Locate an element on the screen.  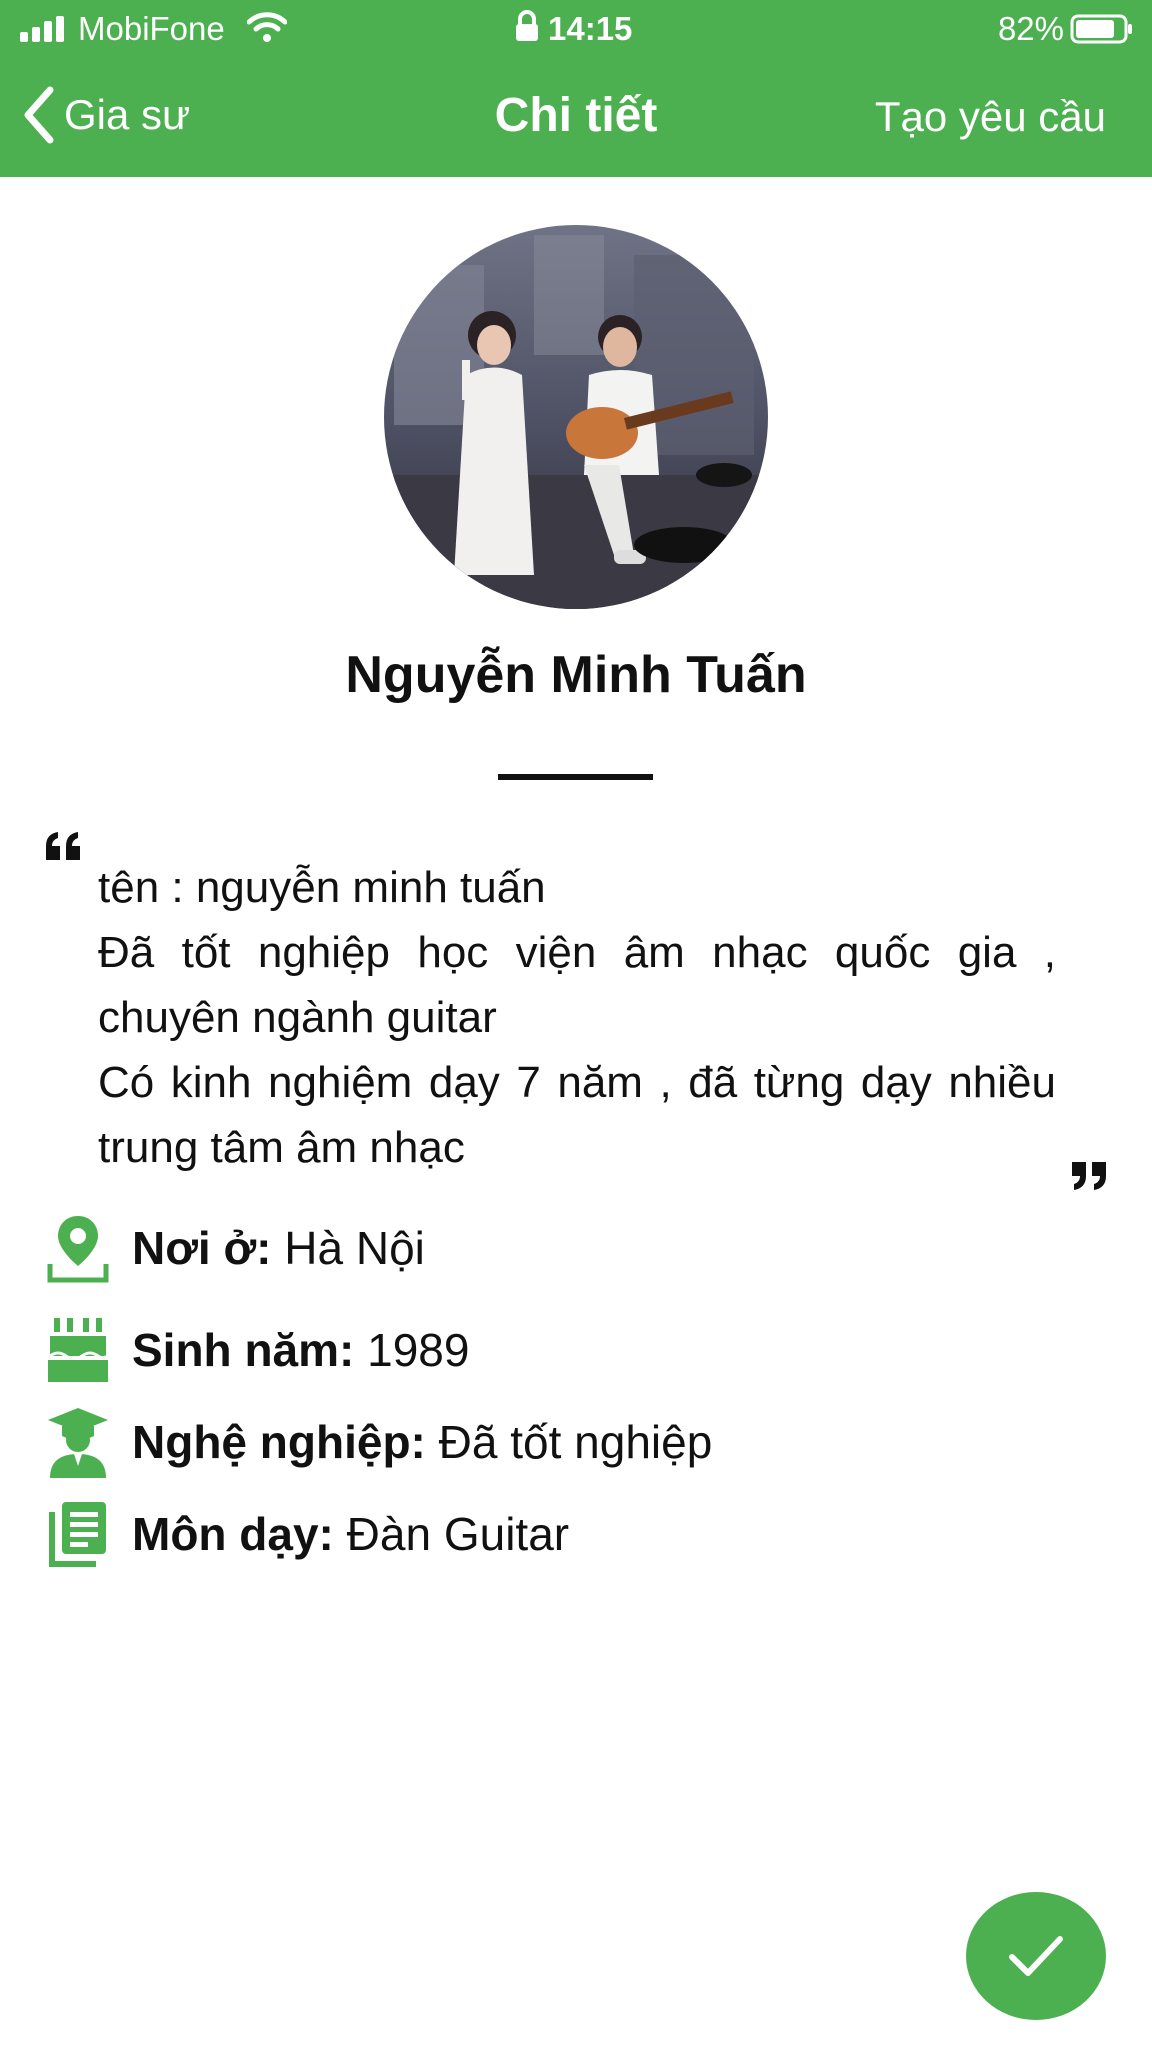
detail-subject: Môn dạy: Đàn Guitar is located at coordinates (307, 1534).